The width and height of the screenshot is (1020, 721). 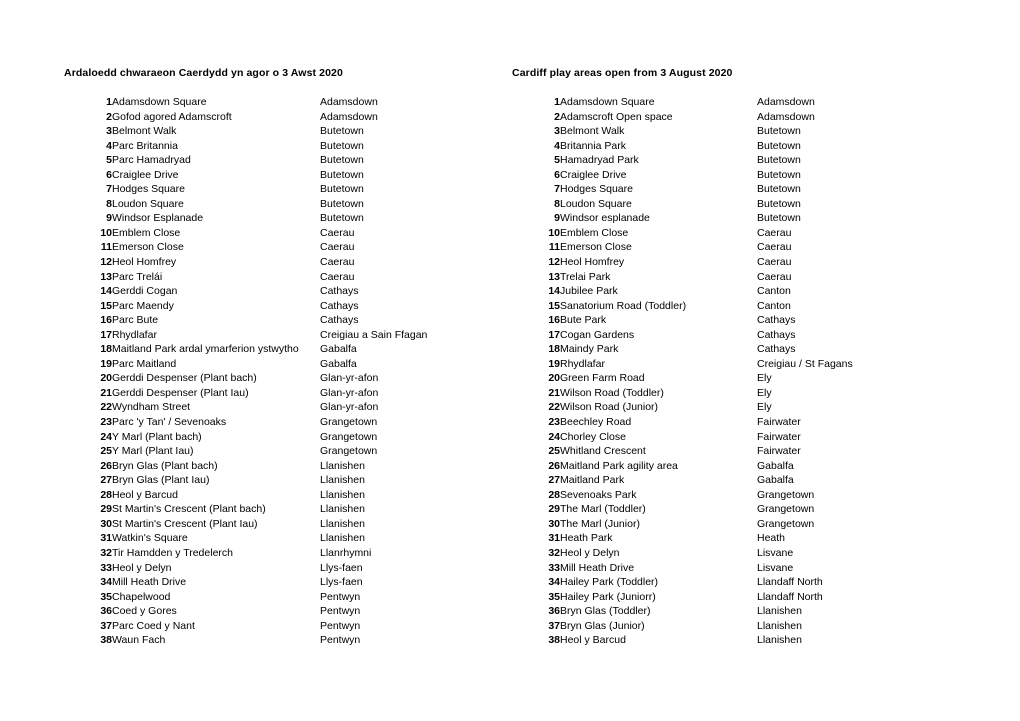 I want to click on district-name: Caerau, so click(x=337, y=262).